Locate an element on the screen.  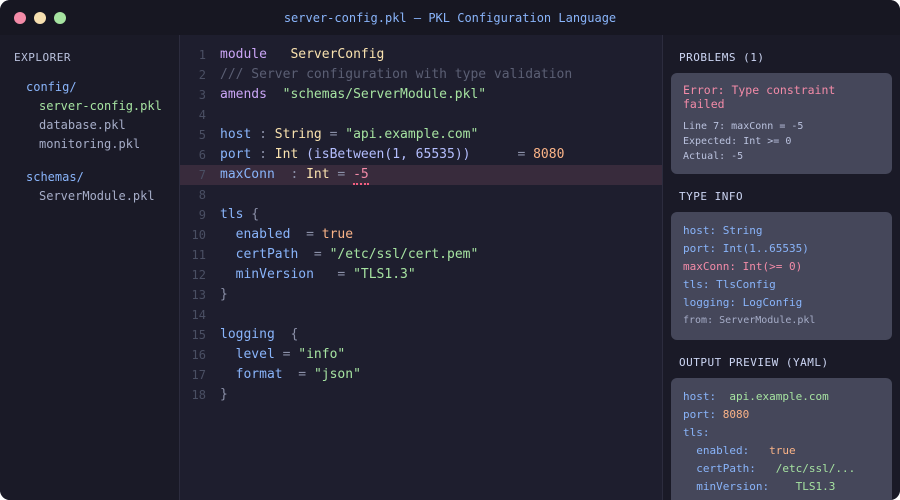
type-info-row: logging: LogConfig is located at coordinates (743, 302).